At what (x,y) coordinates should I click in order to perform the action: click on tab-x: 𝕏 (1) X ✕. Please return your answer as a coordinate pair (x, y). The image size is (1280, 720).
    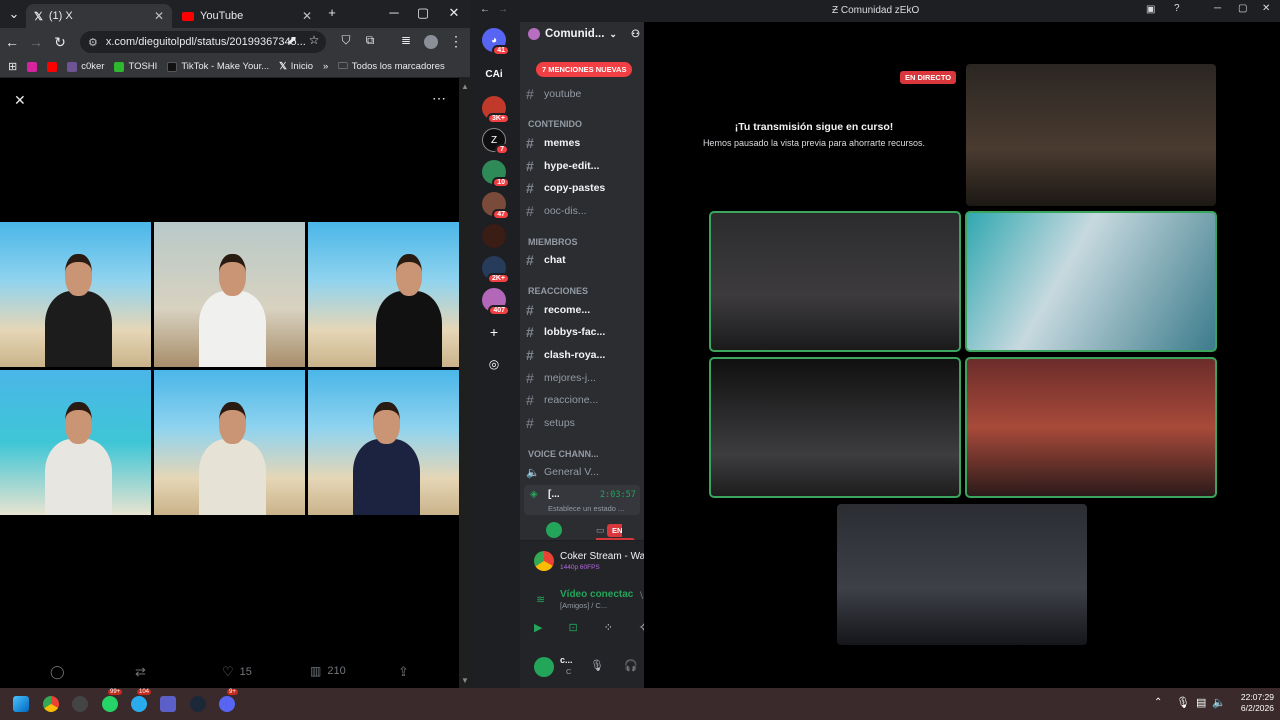
    Looking at the image, I should click on (99, 16).